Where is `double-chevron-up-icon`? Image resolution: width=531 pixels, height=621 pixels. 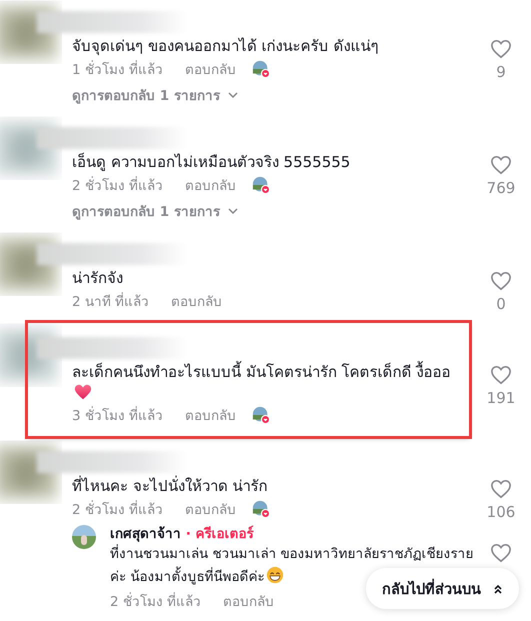 double-chevron-up-icon is located at coordinates (498, 589).